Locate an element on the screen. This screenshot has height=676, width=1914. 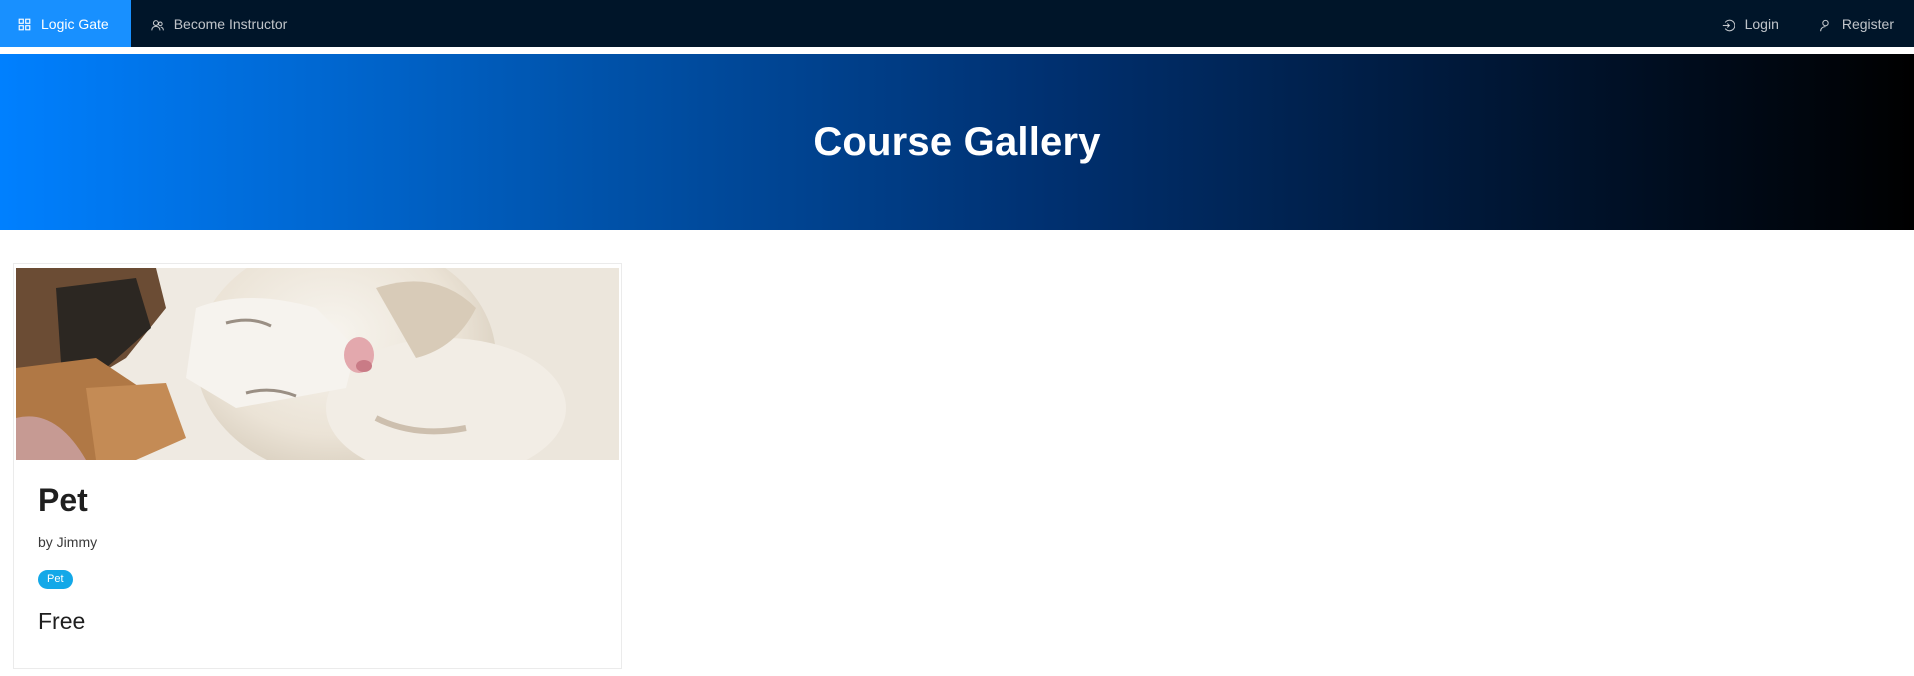
course-tag: Pet is located at coordinates (55, 579).